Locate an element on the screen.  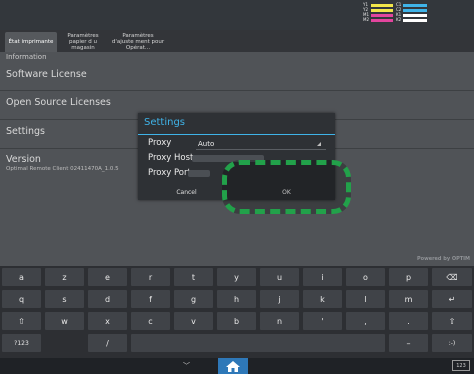
backspace-key-icon: ⌫ is located at coordinates (452, 277).